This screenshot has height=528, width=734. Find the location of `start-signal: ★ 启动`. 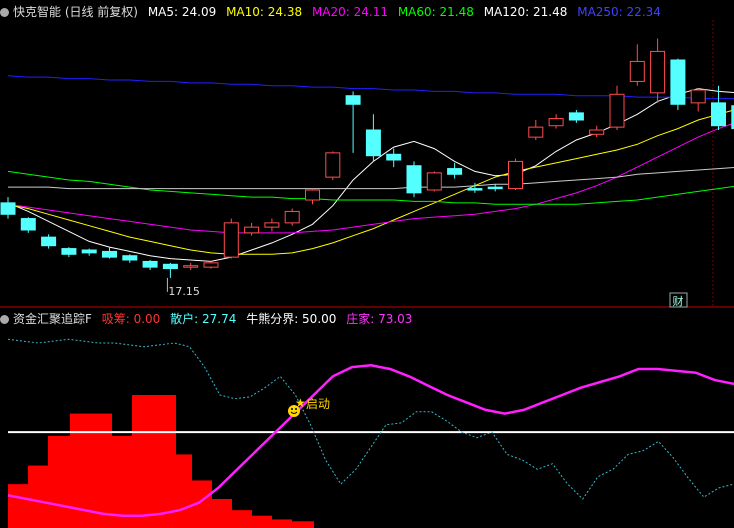

start-signal: ★ 启动 is located at coordinates (309, 406).